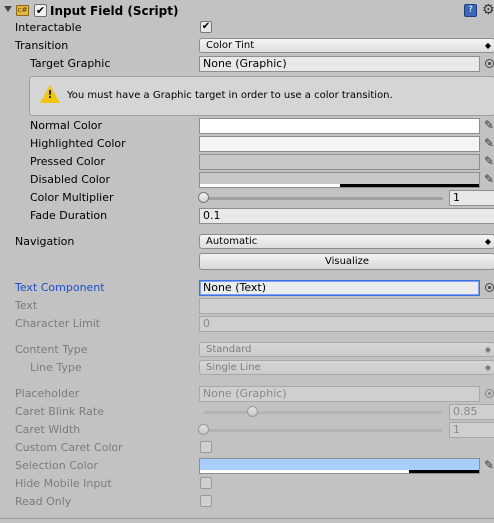 The width and height of the screenshot is (494, 523). I want to click on placeholder-row: Placeholder None (Graphic), so click(247, 394).